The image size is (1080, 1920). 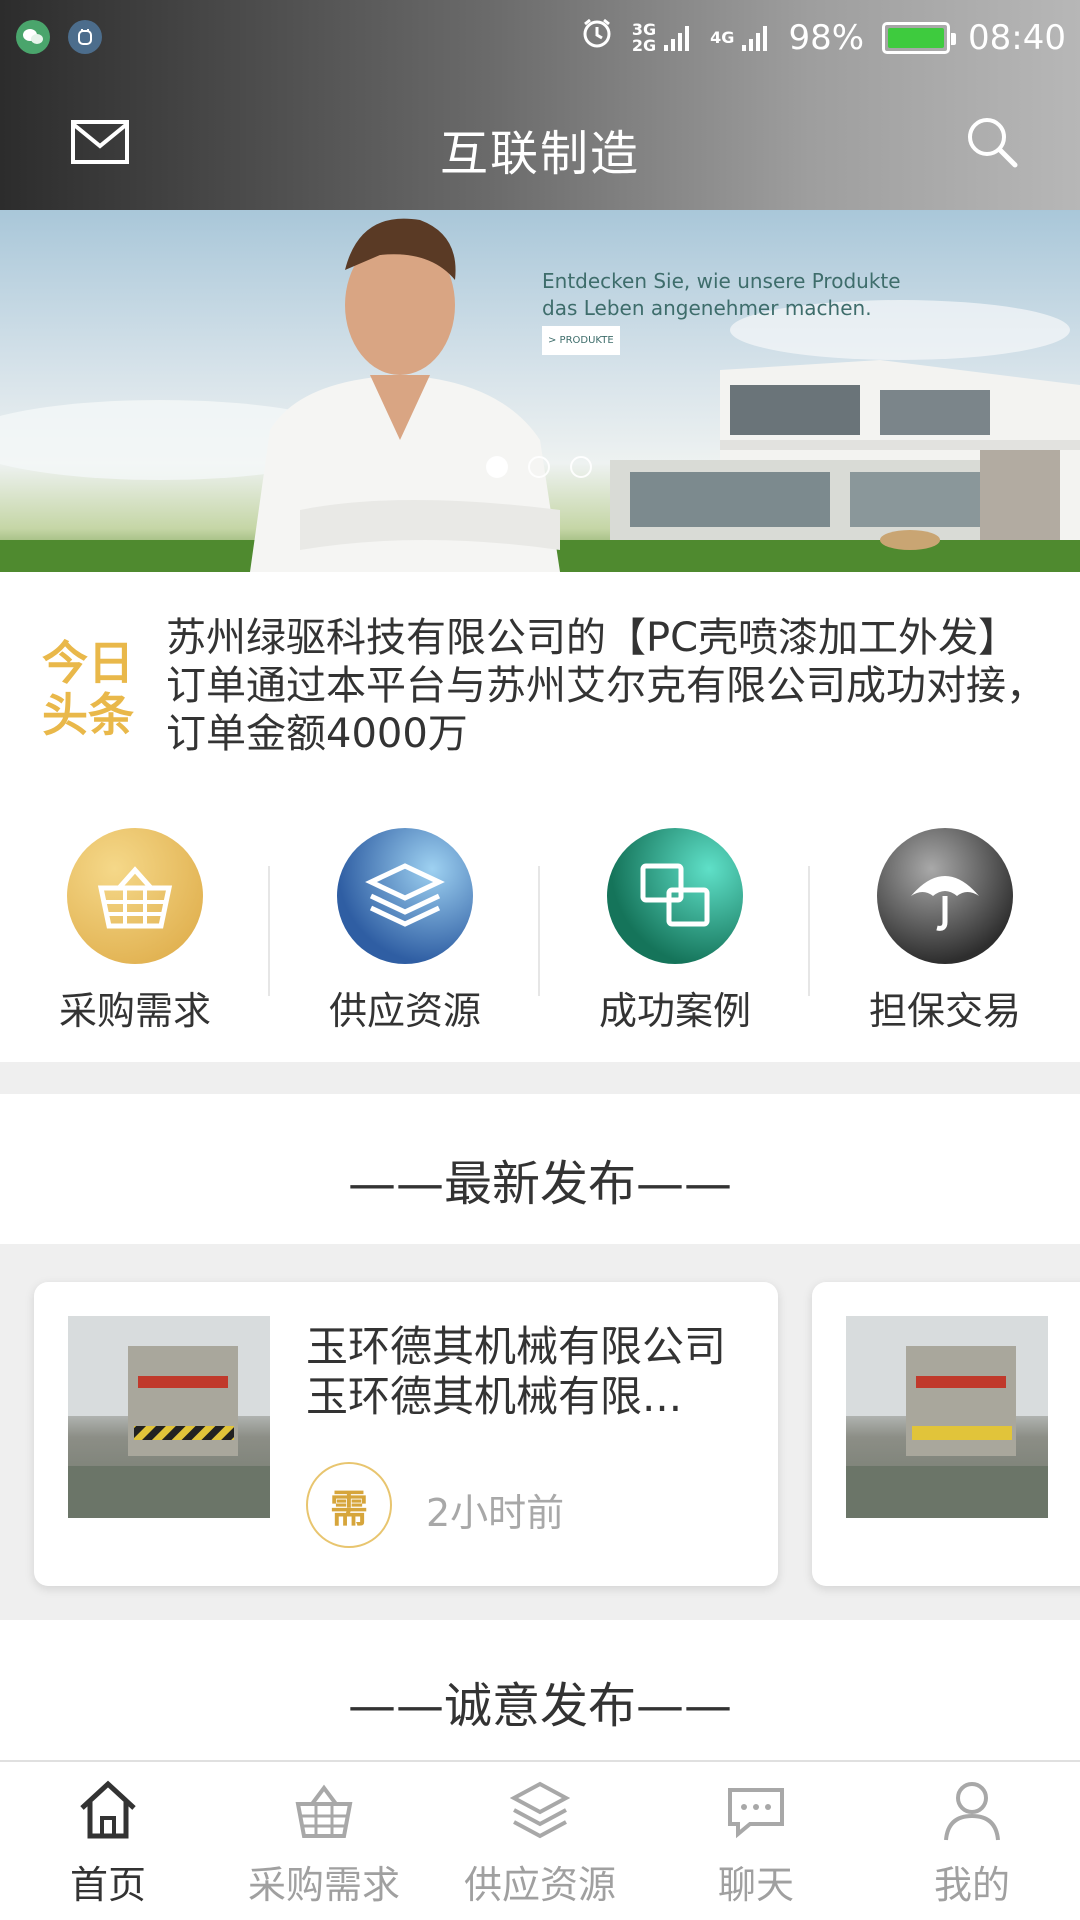 I want to click on shortcut-label: 成功案例, so click(x=674, y=1011).